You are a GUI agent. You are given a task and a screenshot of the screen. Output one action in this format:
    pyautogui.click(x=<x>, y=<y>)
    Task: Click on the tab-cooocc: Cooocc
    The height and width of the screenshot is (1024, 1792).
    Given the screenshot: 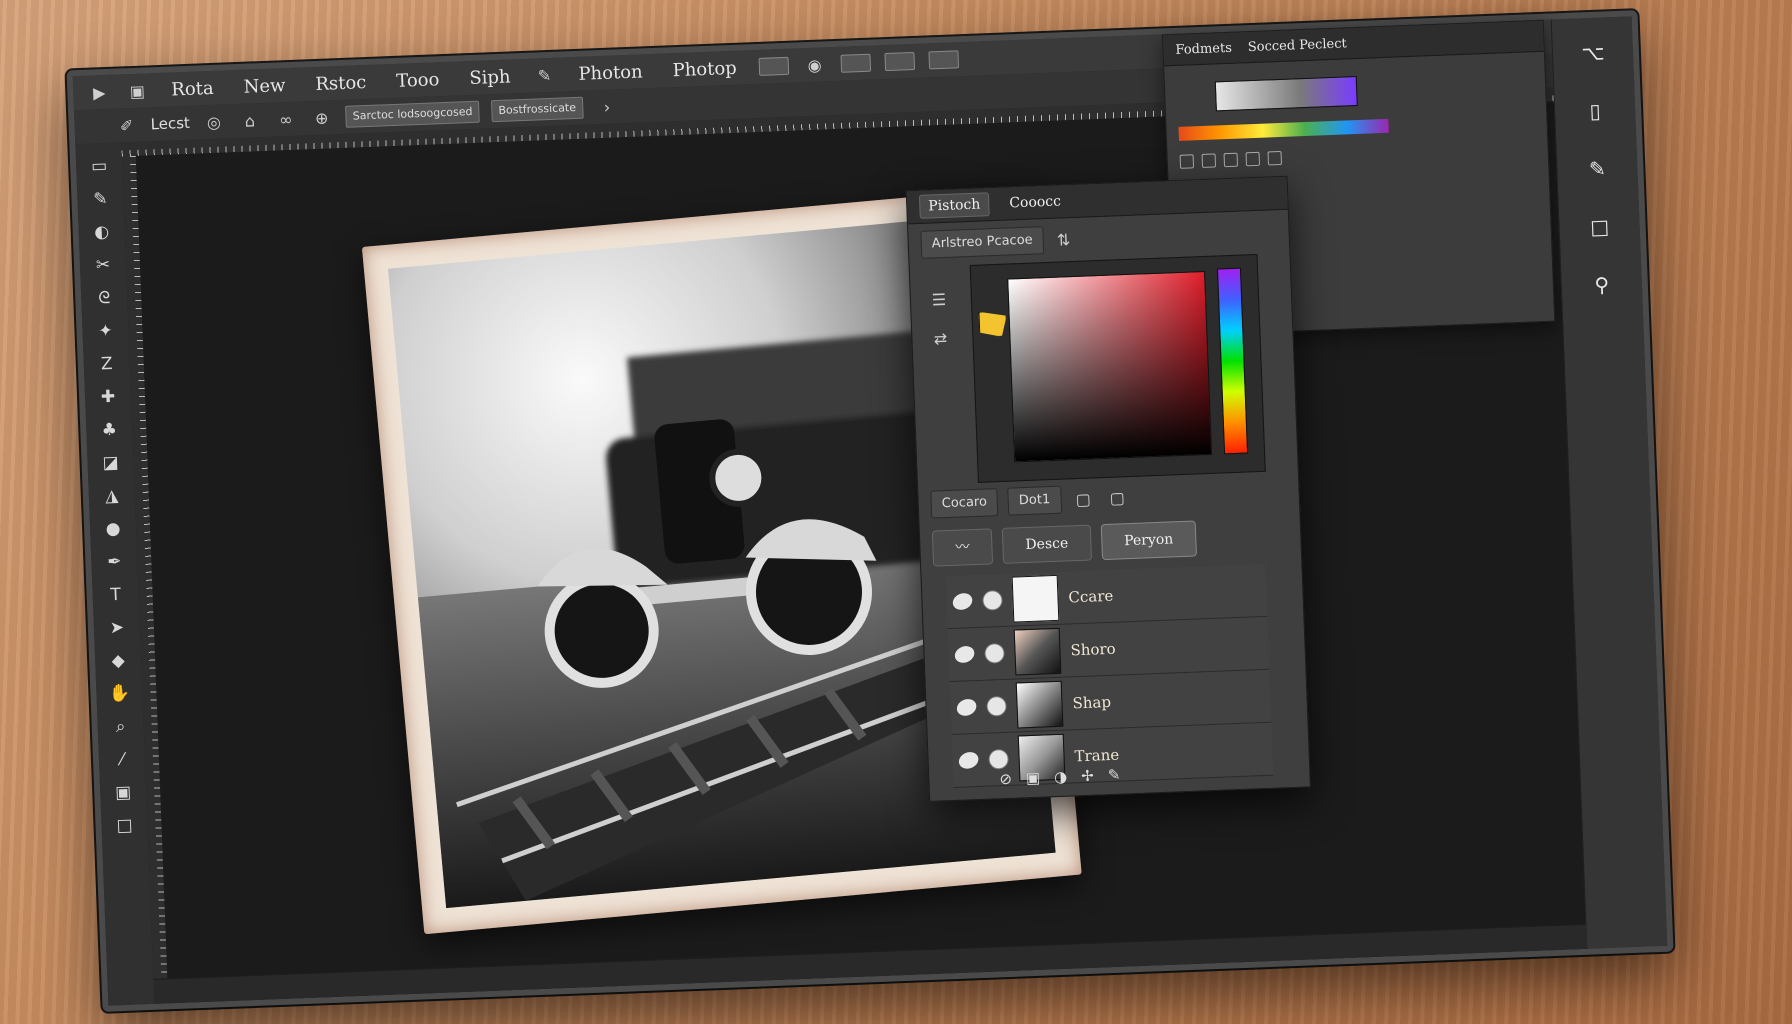 What is the action you would take?
    pyautogui.click(x=1035, y=202)
    